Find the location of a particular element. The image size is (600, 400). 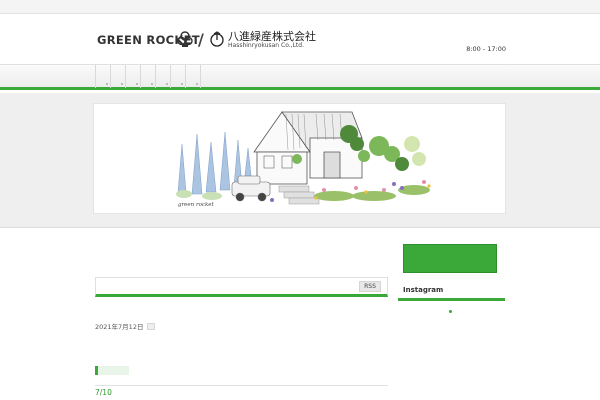

gear-flower-icon is located at coordinates (185, 39).